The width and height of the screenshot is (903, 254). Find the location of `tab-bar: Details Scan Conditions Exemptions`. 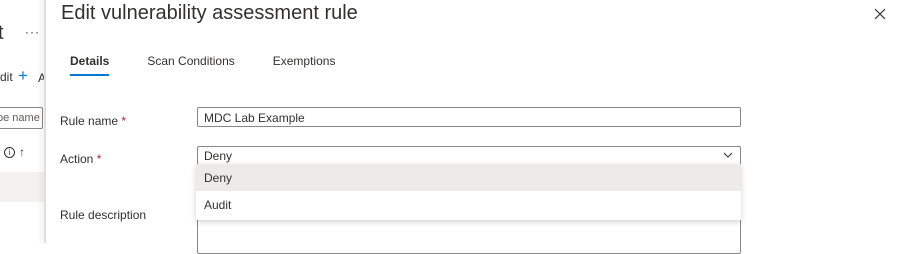

tab-bar: Details Scan Conditions Exemptions is located at coordinates (212, 64).